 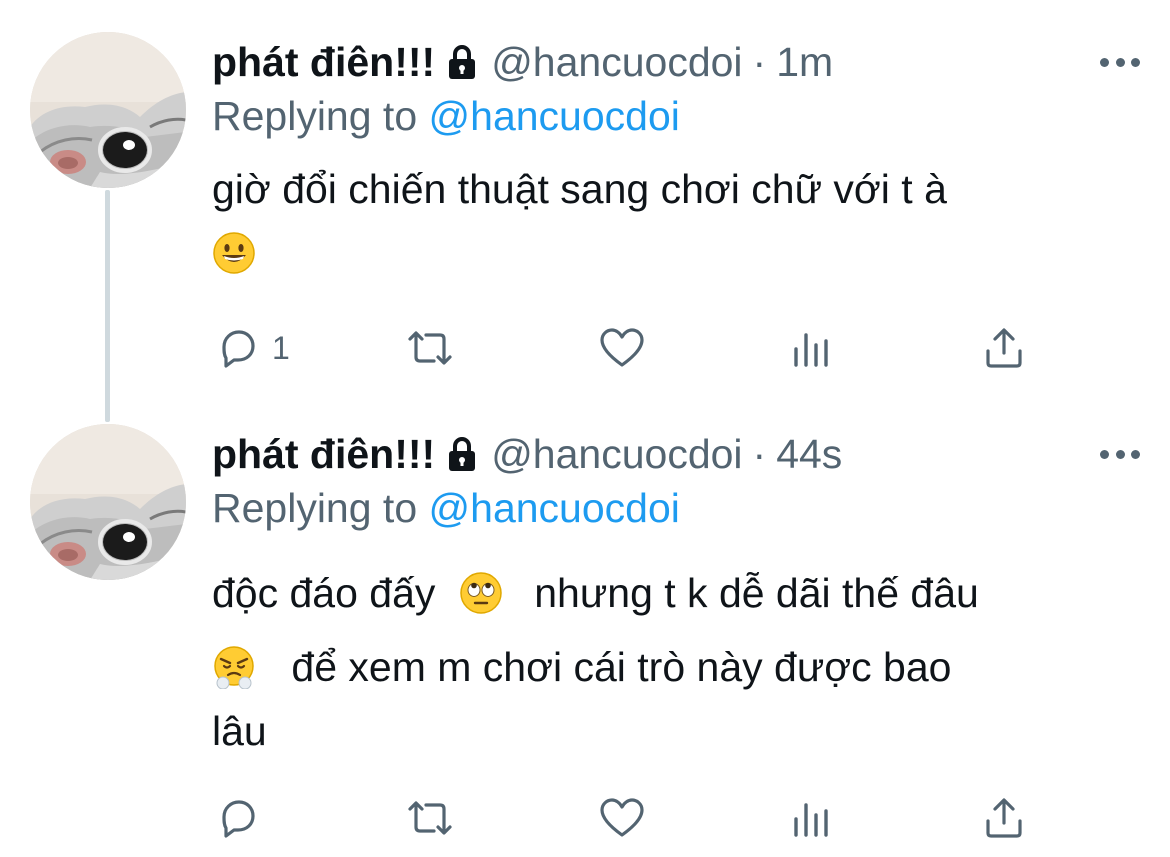 I want to click on tweet-text-segment: độc đáo đấy, so click(x=324, y=593).